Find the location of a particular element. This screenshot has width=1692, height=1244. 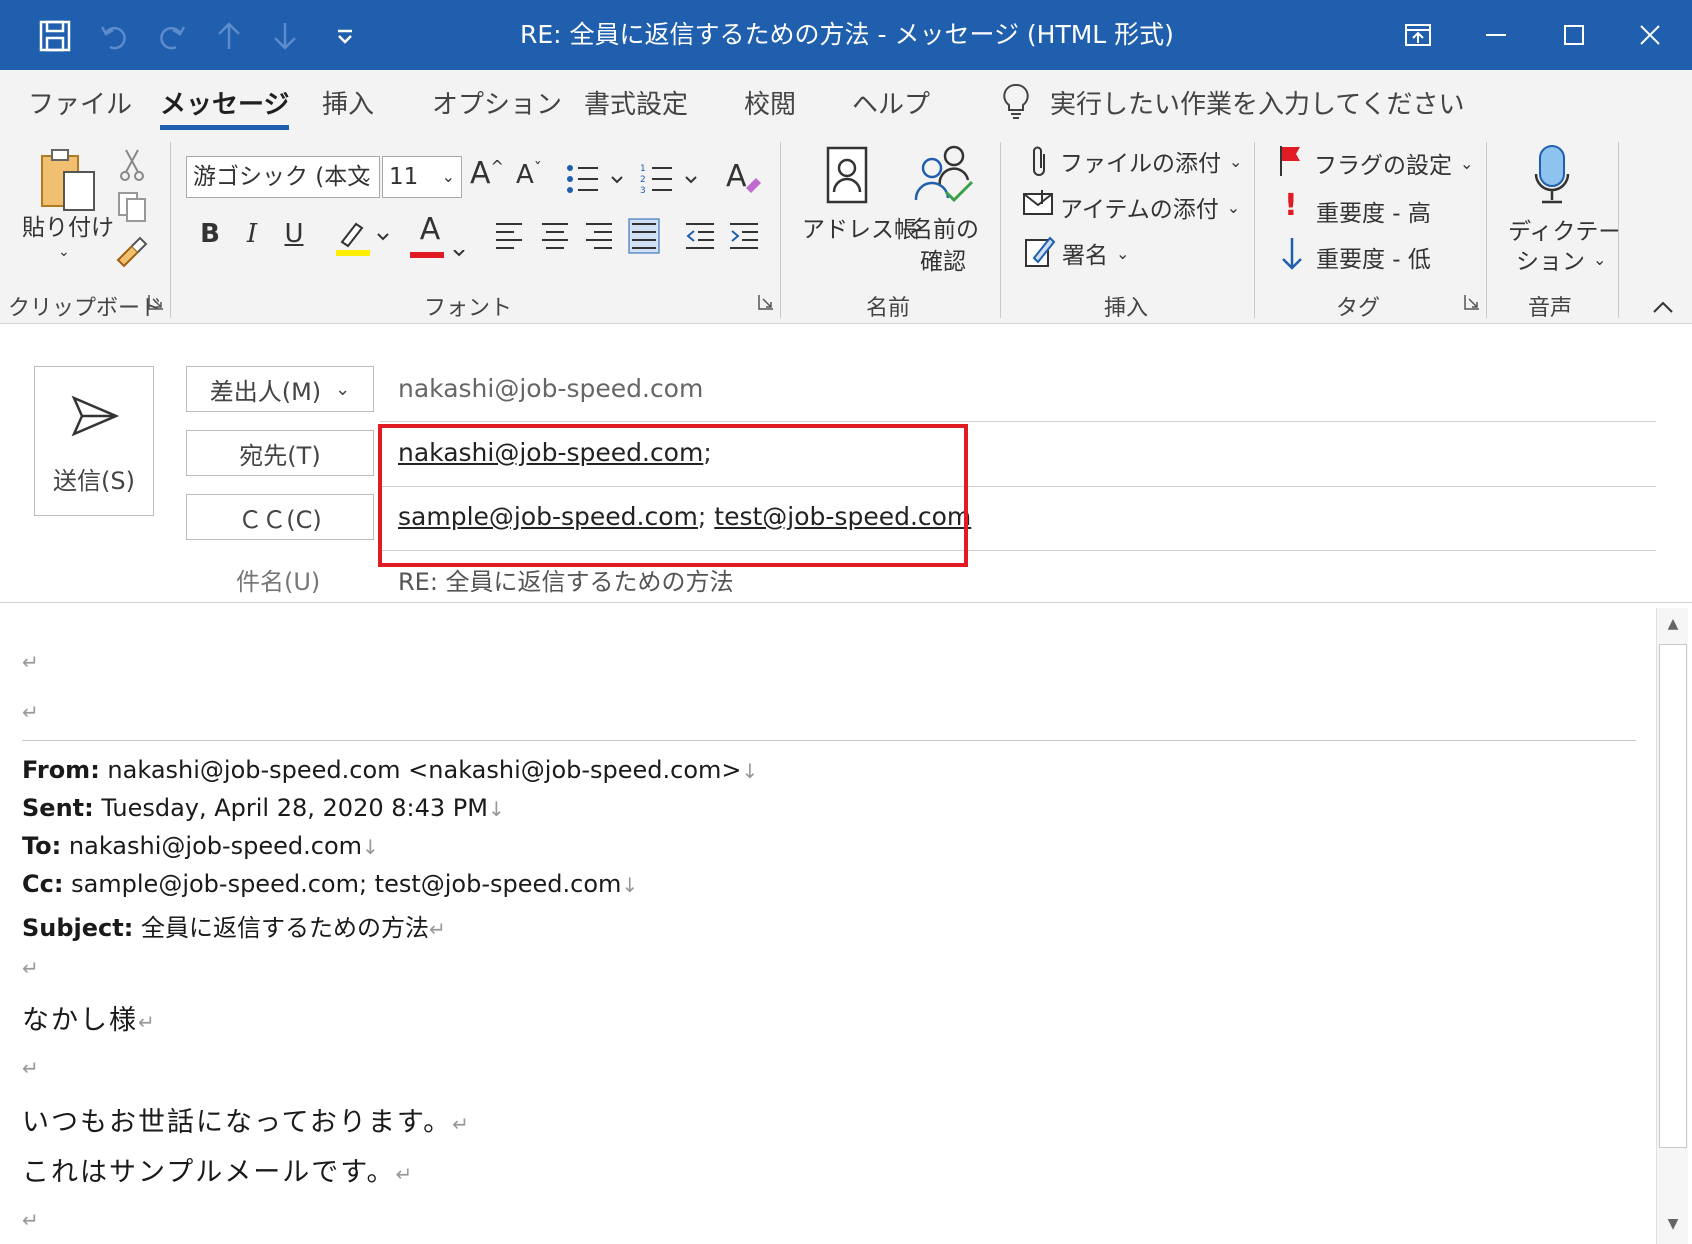

next-item-icon is located at coordinates (285, 36).